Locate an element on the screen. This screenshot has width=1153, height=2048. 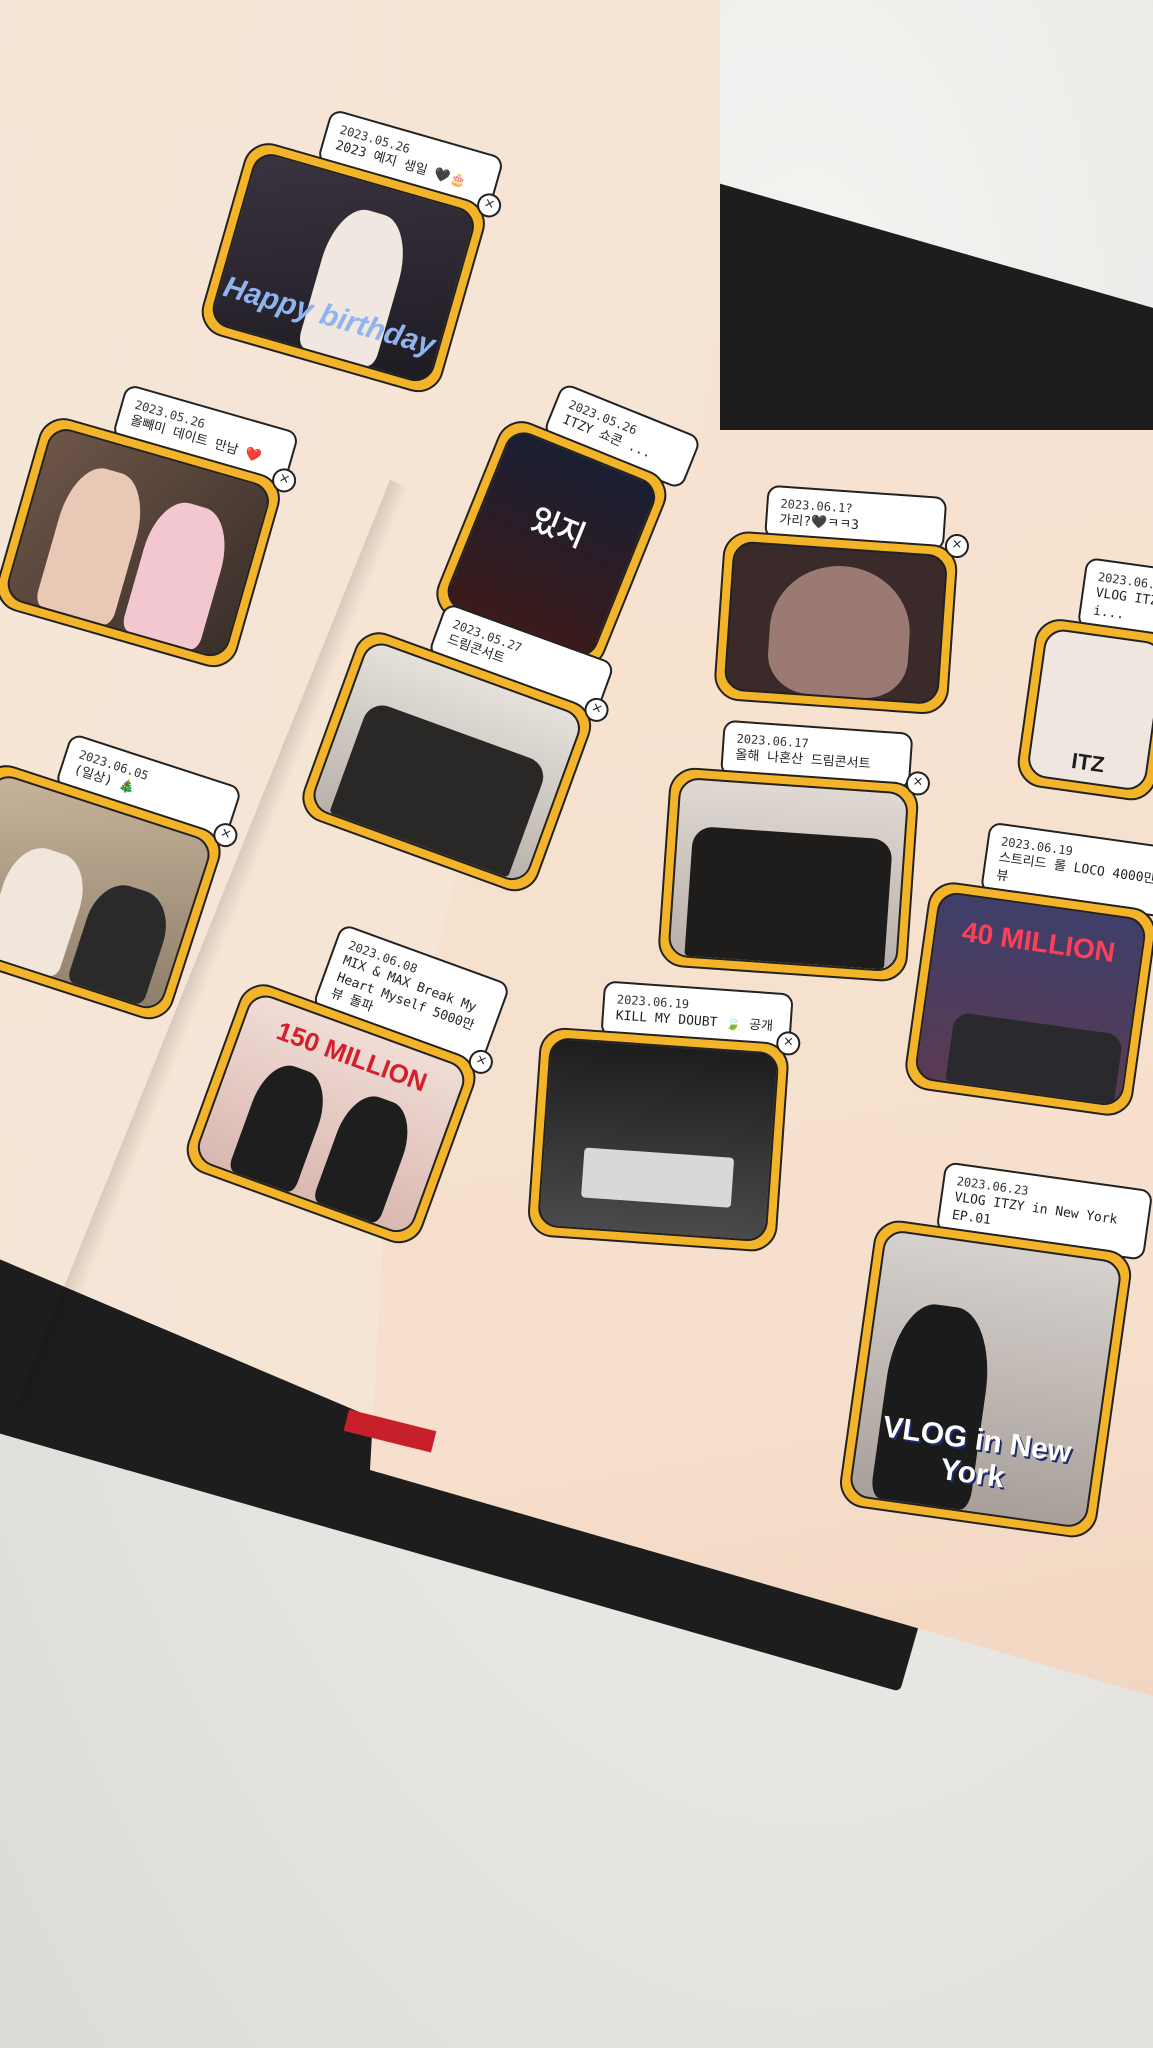
photo: ITZ is located at coordinates (1089, 710).